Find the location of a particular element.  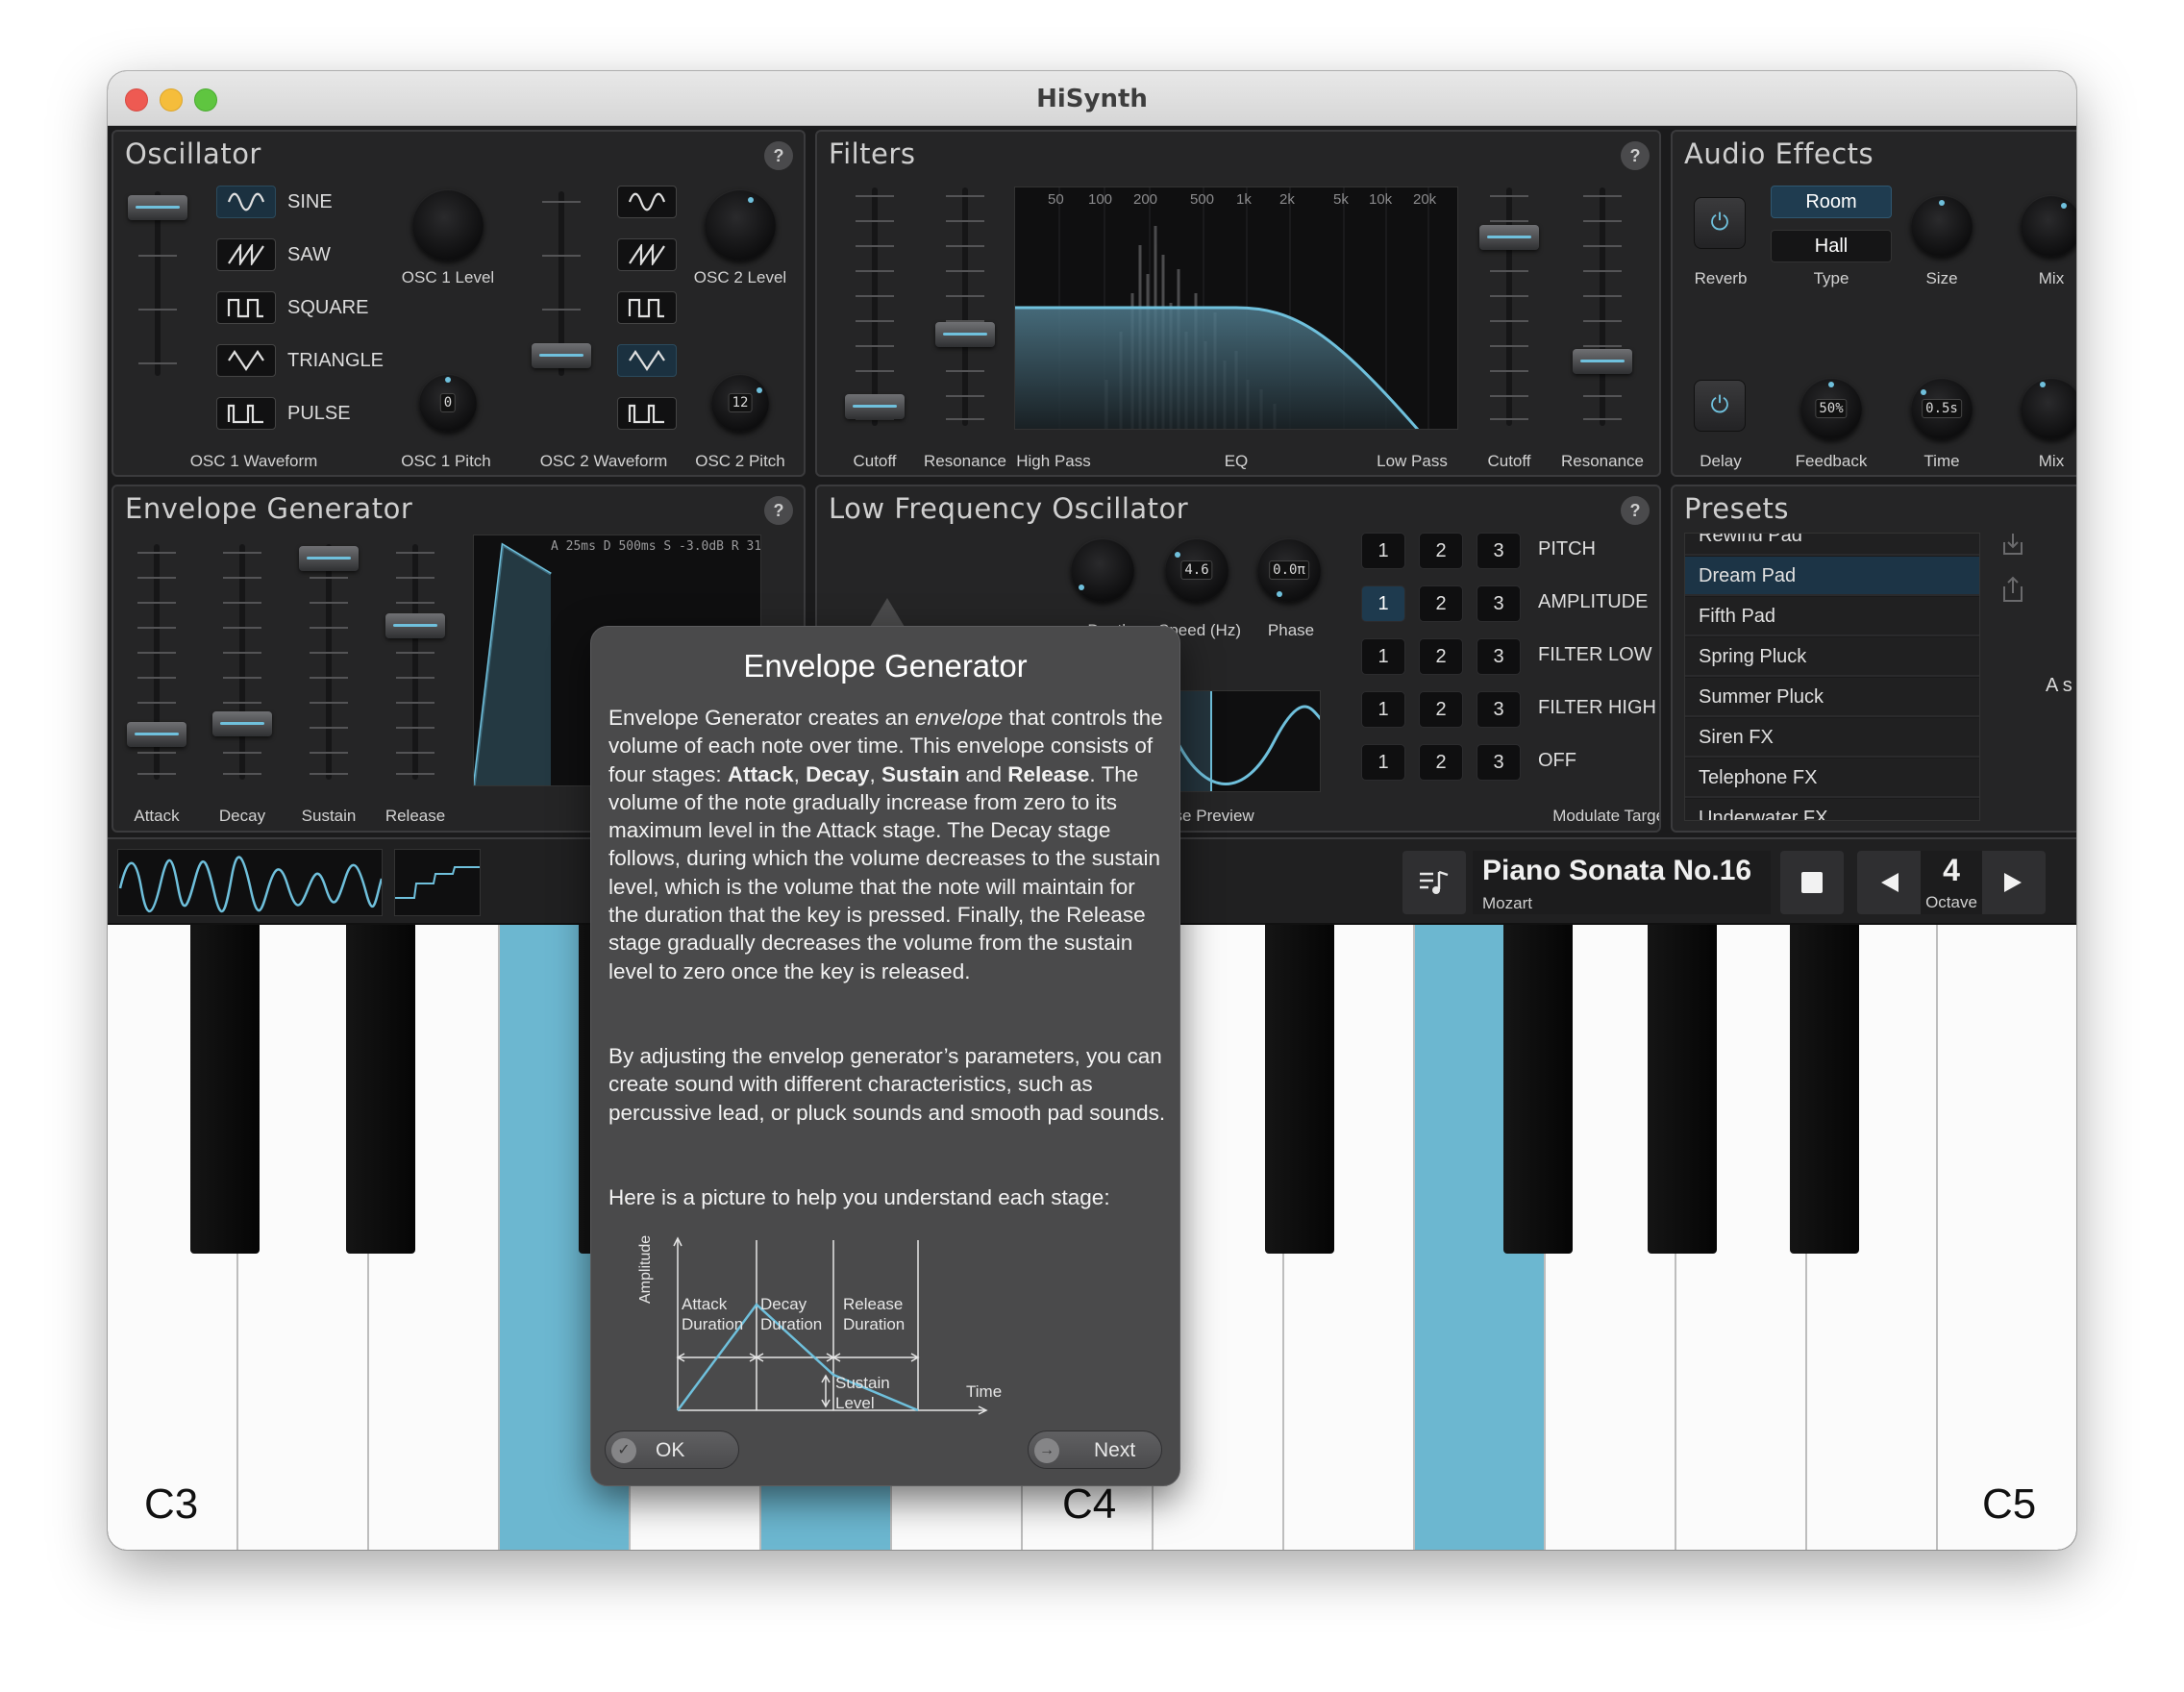

oscillator-help-button: ? is located at coordinates (779, 155).